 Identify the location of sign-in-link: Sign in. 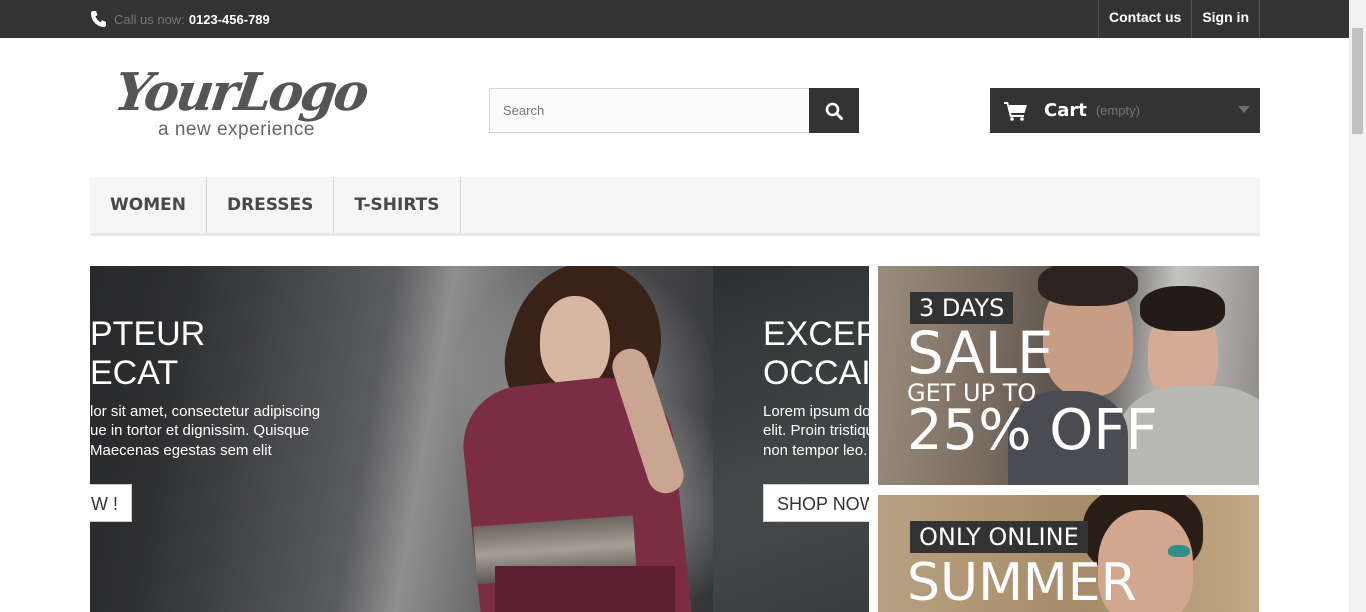
(1225, 19).